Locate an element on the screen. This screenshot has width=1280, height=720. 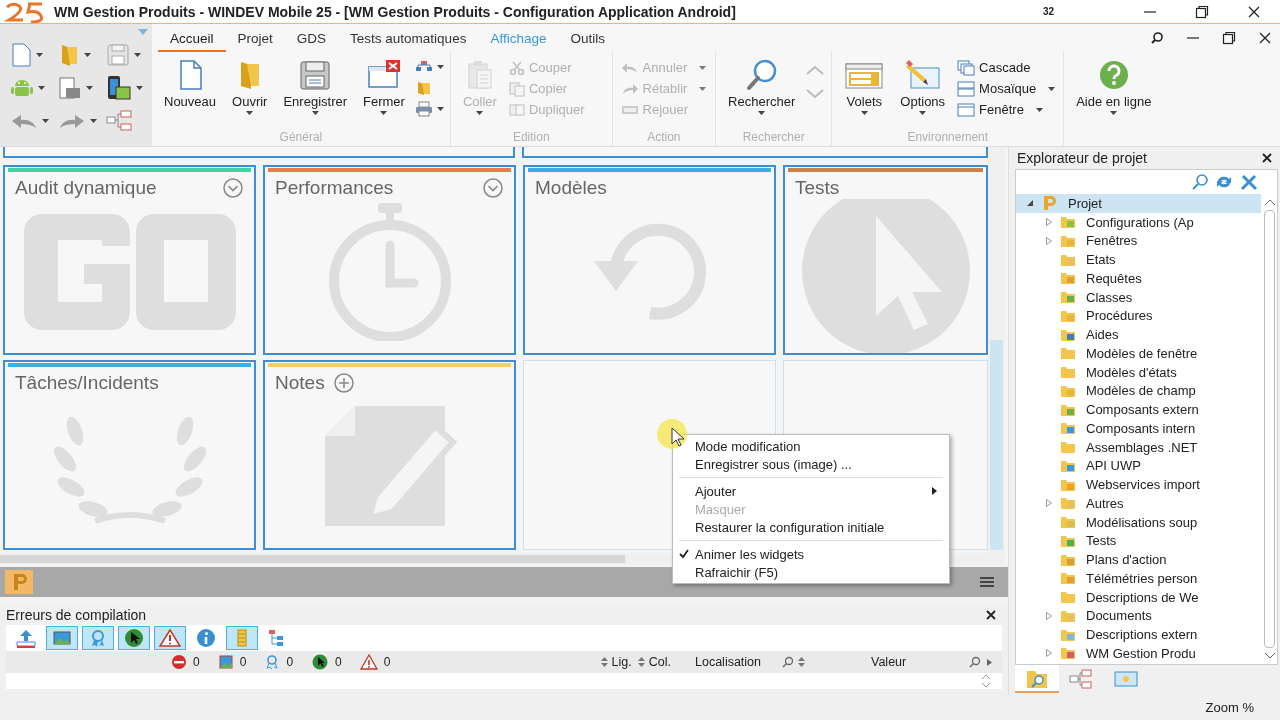
tree-item: Assemblages .NET is located at coordinates (1138, 447).